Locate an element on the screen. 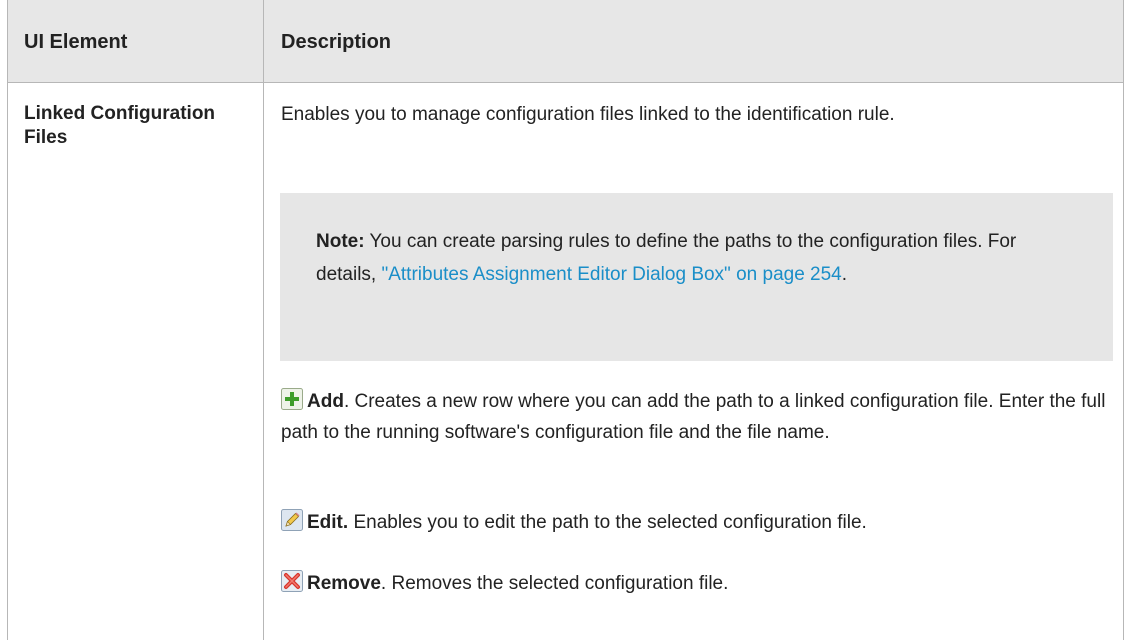  add-label: Add is located at coordinates (325, 401).